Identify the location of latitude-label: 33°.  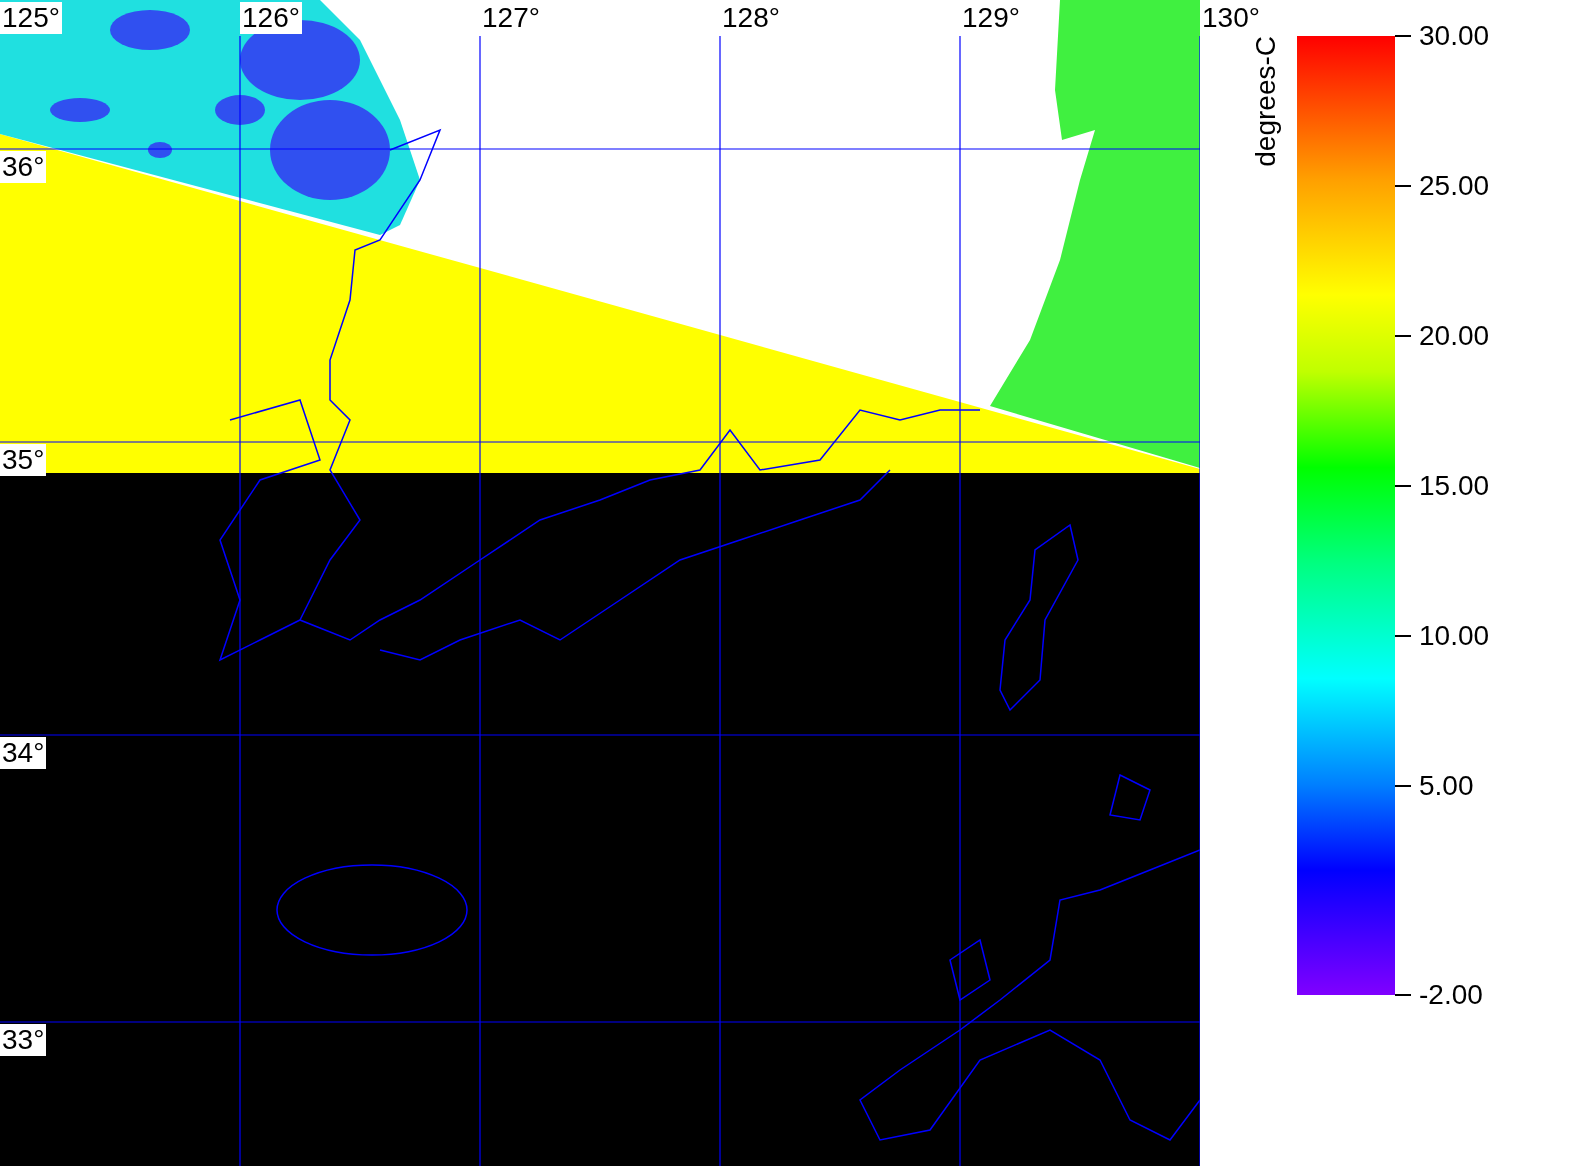
(23, 1040).